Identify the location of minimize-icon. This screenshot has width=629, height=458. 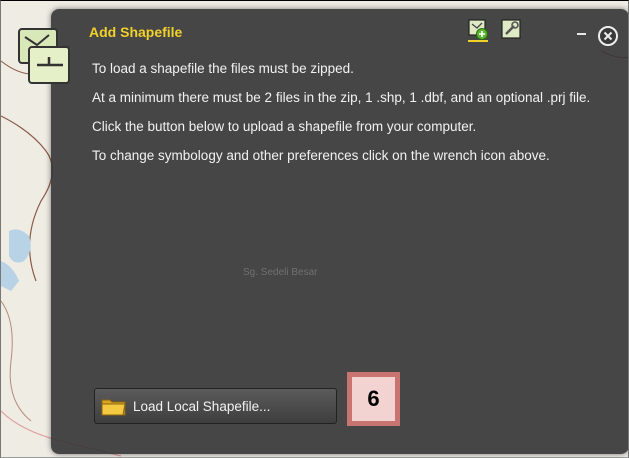
(582, 30).